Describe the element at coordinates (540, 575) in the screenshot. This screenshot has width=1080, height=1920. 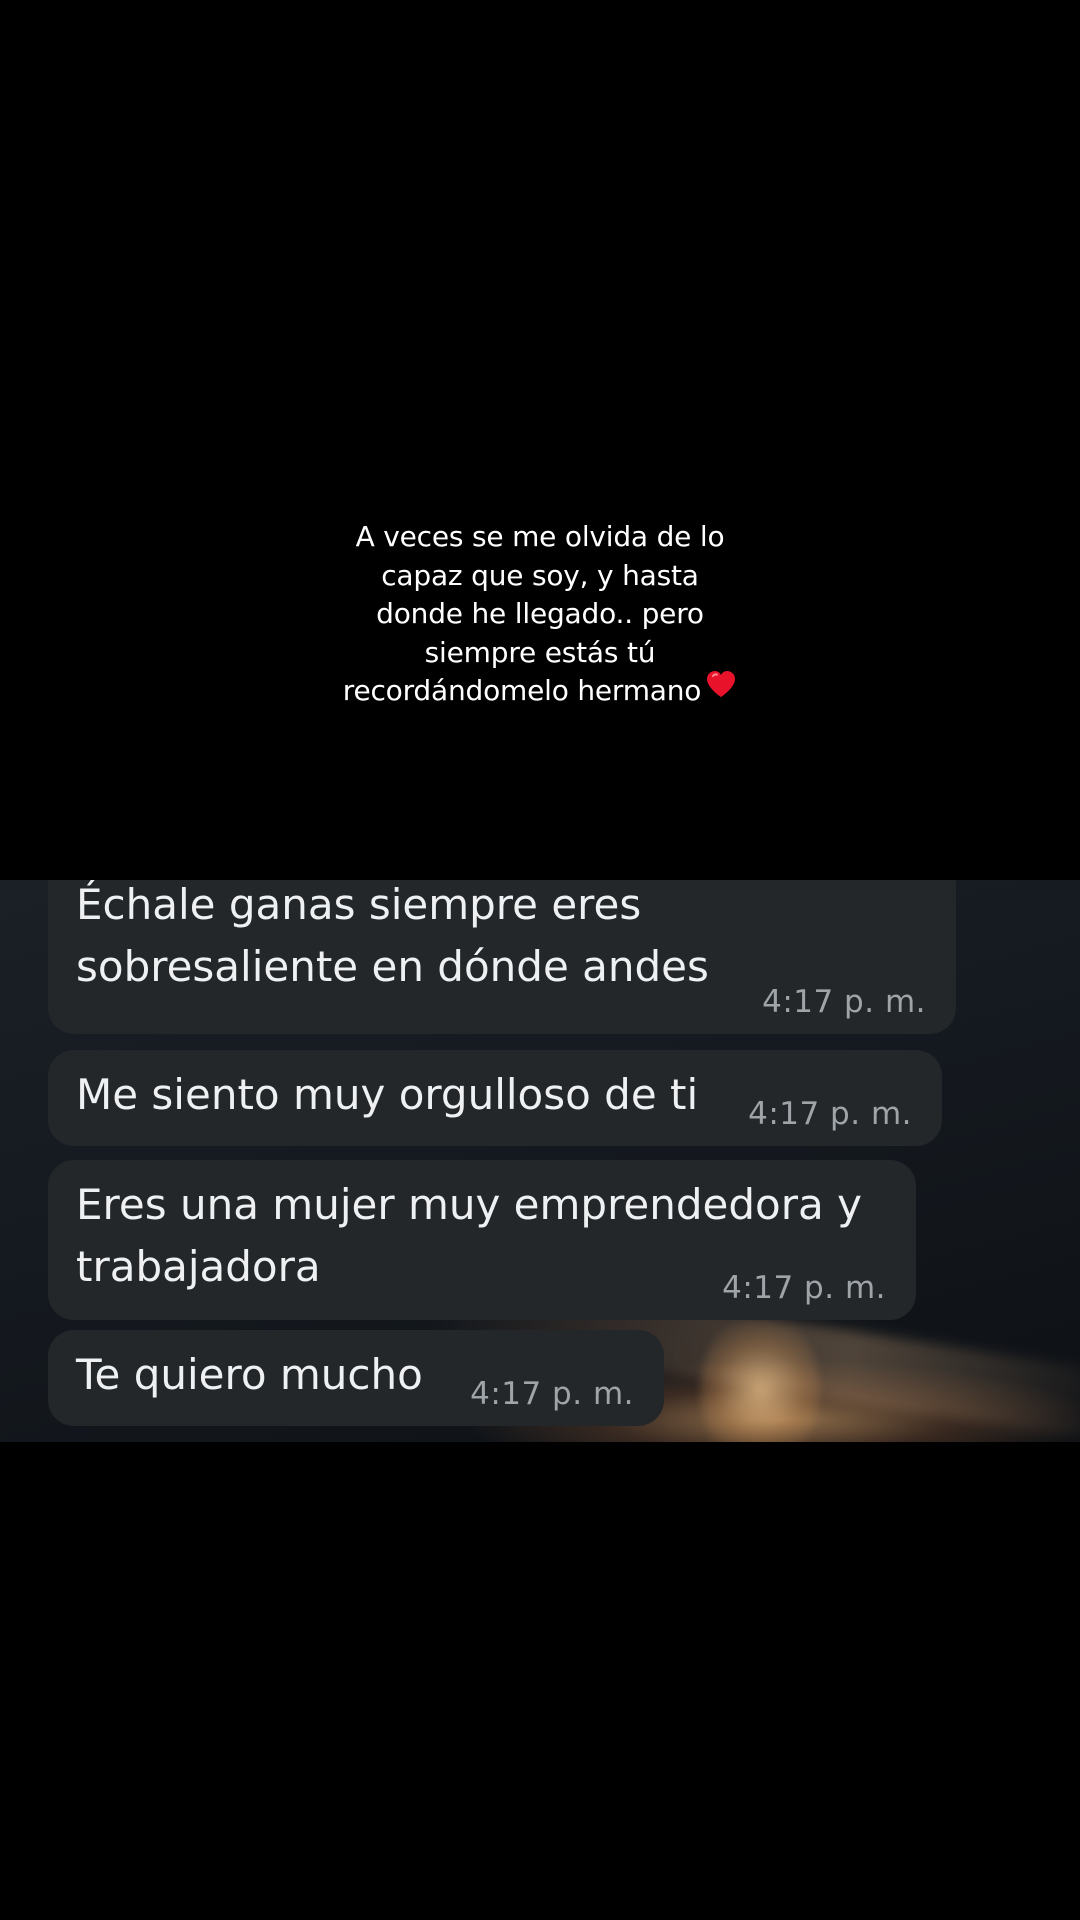
I see `caption-line: capaz que soy, y hasta` at that location.